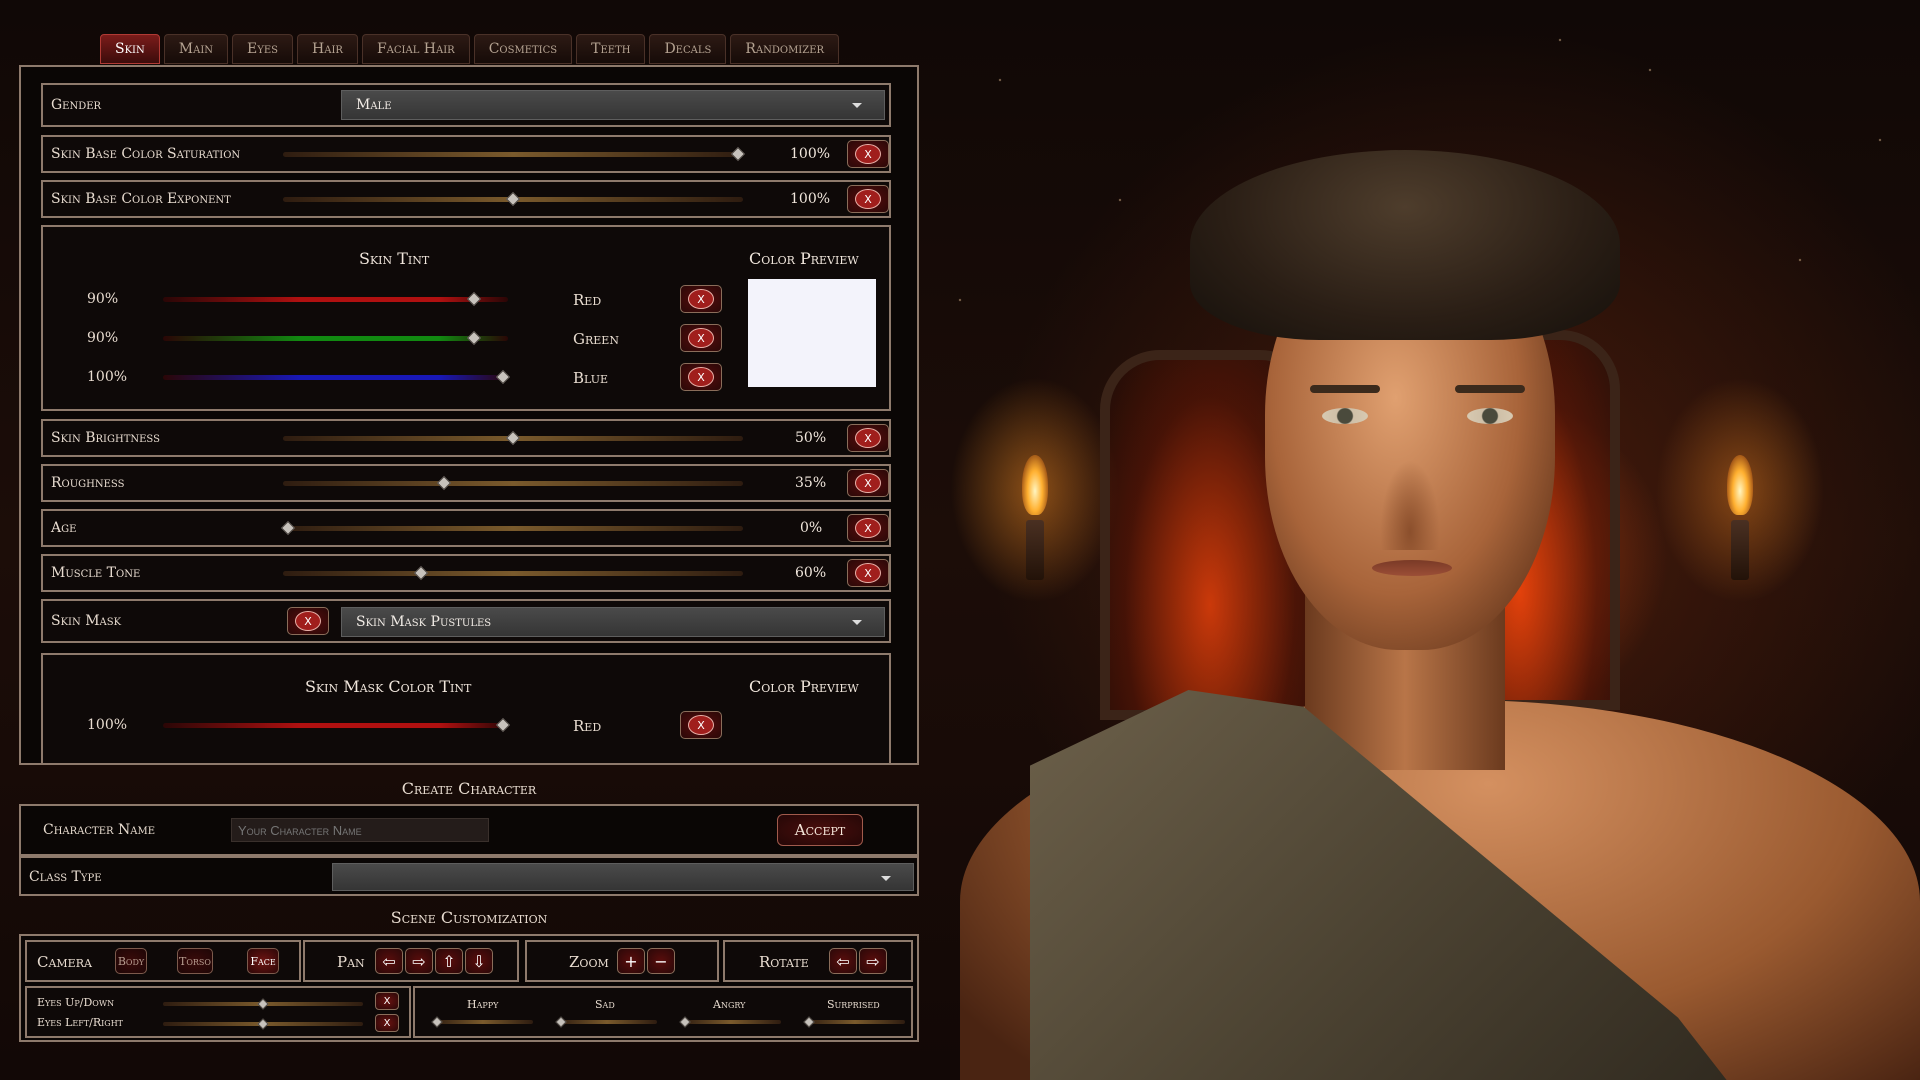  Describe the element at coordinates (857, 622) in the screenshot. I see `chevron-down-icon` at that location.